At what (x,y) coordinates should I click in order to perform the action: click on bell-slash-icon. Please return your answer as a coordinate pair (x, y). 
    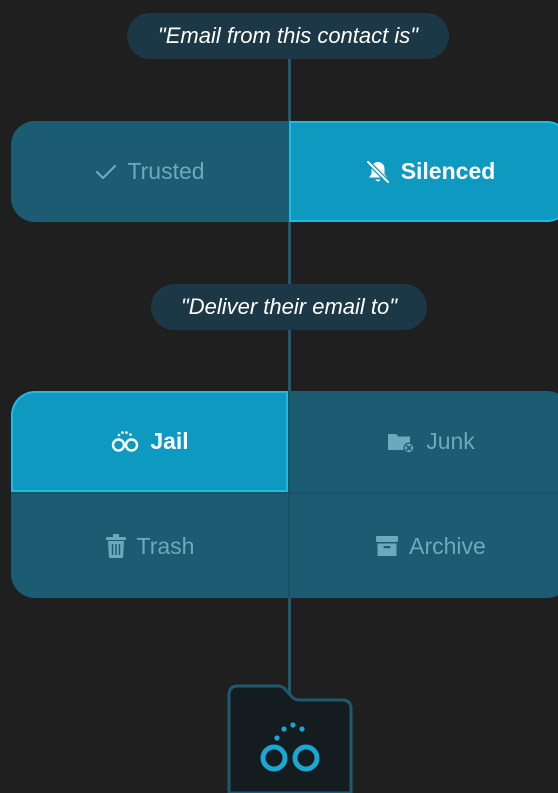
    Looking at the image, I should click on (377, 171).